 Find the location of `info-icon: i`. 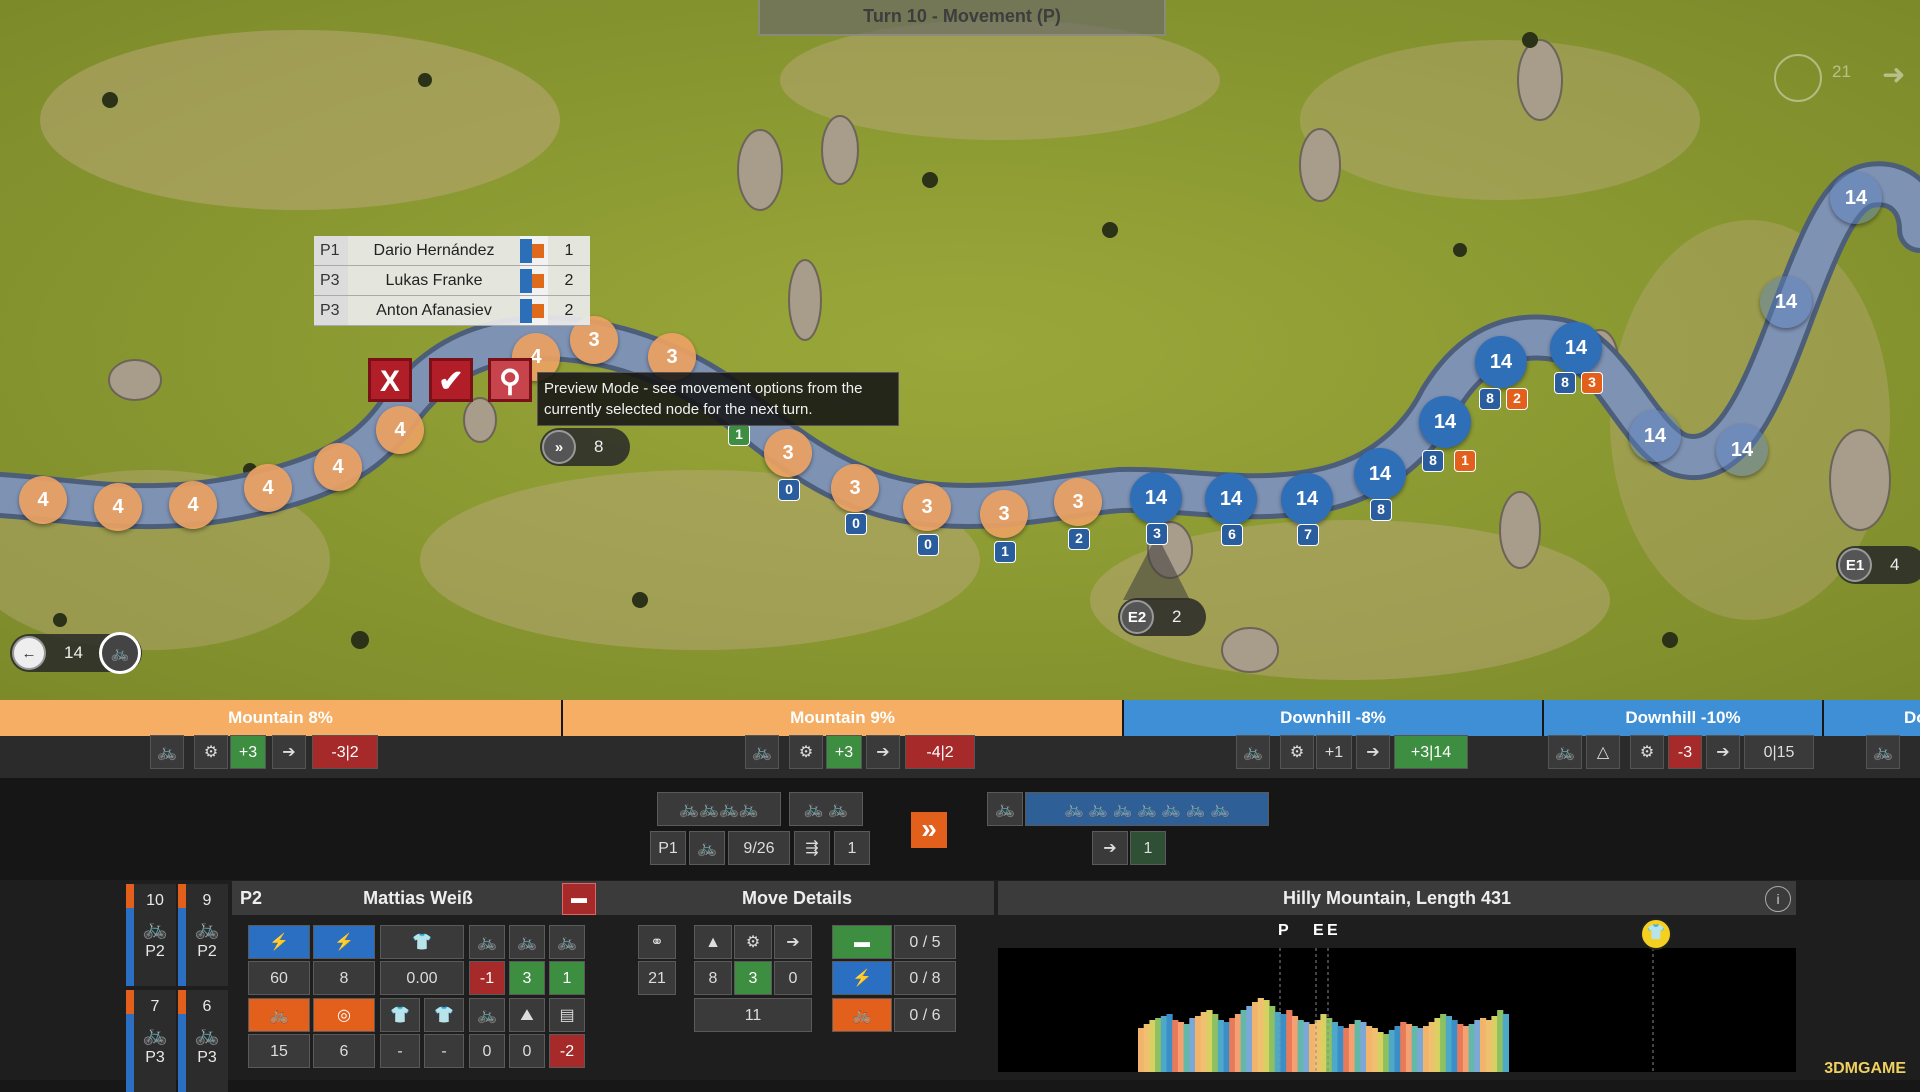

info-icon: i is located at coordinates (1778, 899).